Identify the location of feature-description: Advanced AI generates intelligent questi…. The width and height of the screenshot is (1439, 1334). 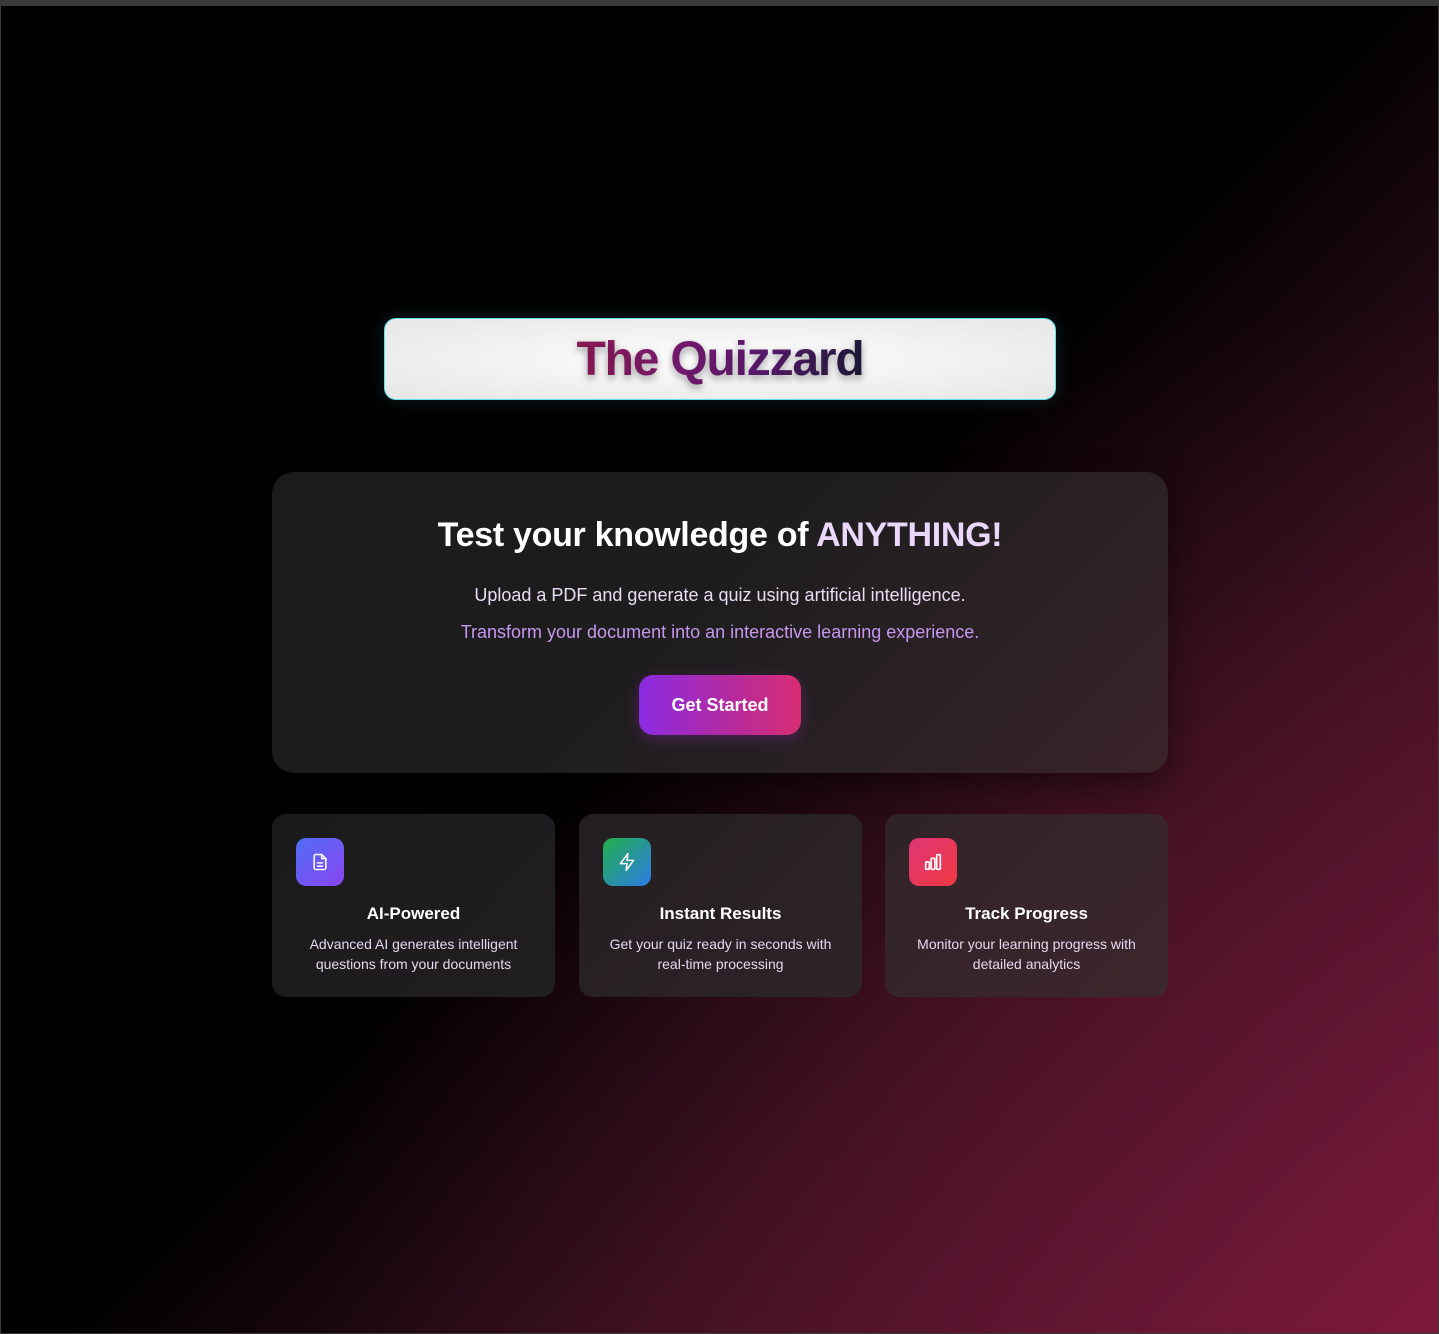
(413, 954).